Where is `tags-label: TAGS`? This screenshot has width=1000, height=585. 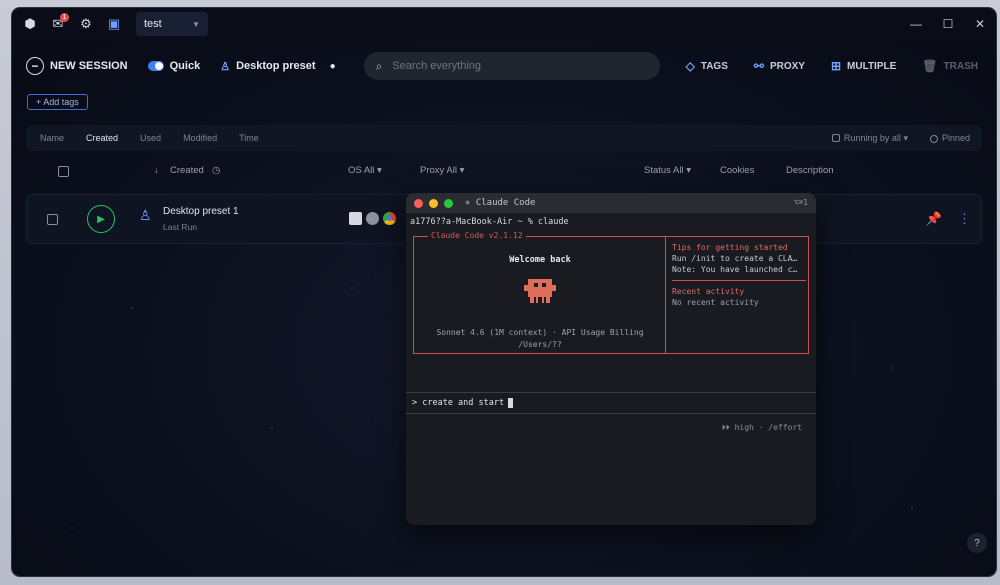
tags-label: TAGS is located at coordinates (714, 66).